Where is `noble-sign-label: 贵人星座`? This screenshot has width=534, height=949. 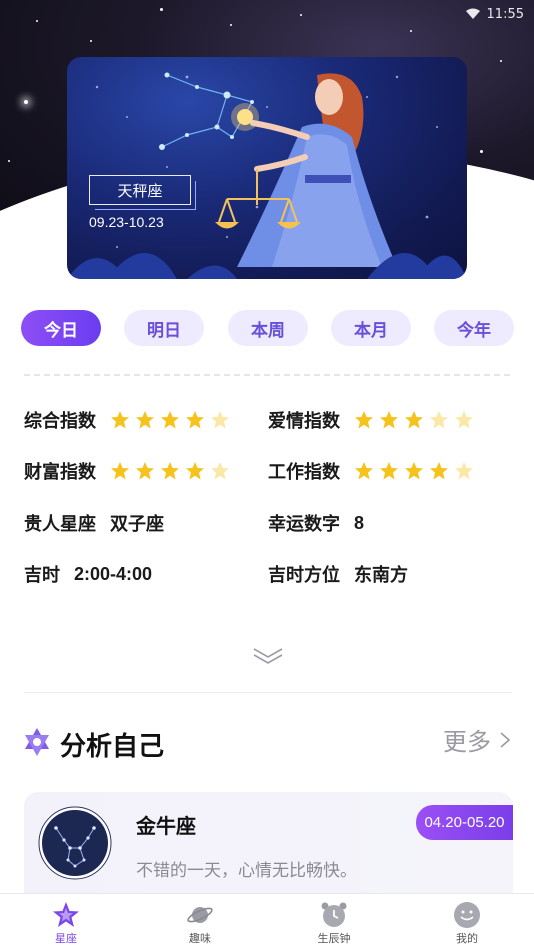 noble-sign-label: 贵人星座 is located at coordinates (60, 524).